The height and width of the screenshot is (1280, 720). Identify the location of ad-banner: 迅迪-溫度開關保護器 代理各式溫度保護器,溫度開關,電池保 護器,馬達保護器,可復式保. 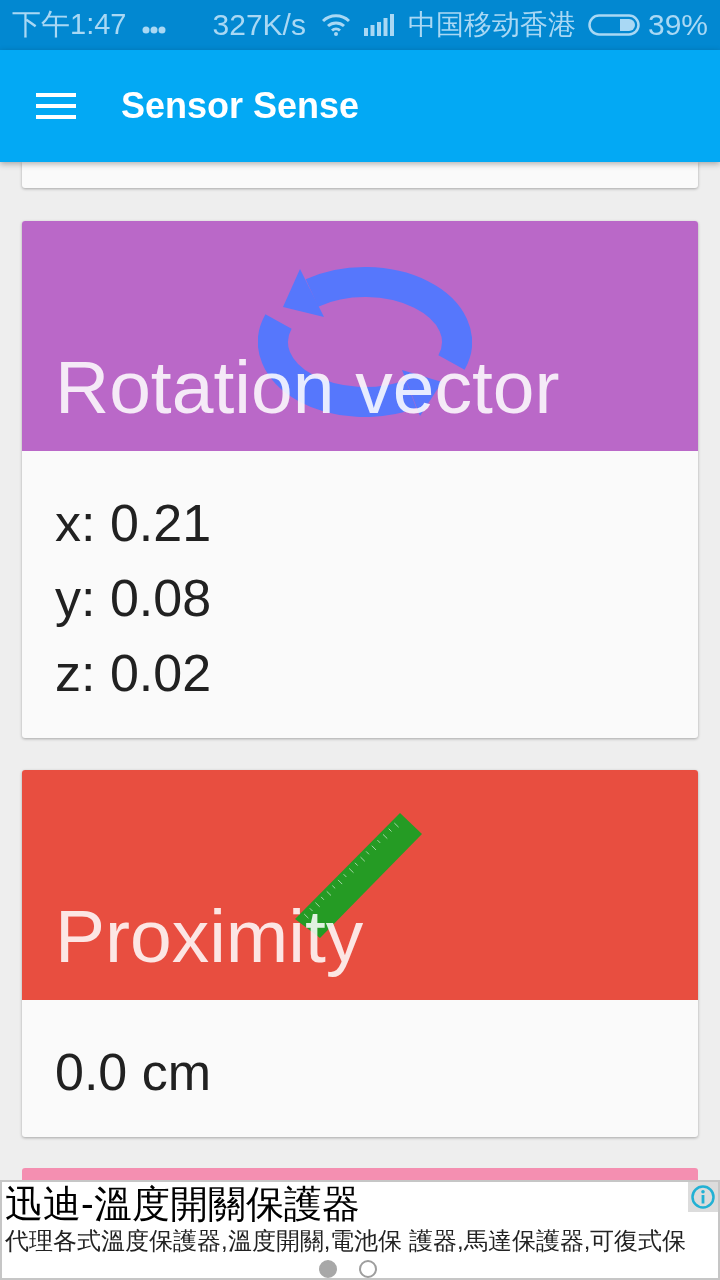
(360, 1230).